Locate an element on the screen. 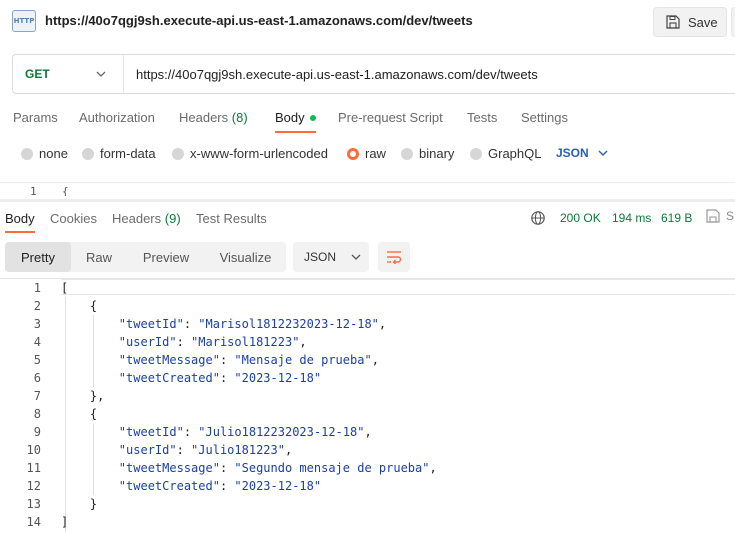 This screenshot has width=735, height=534. response-tab-headers: Headers (9) is located at coordinates (146, 218).